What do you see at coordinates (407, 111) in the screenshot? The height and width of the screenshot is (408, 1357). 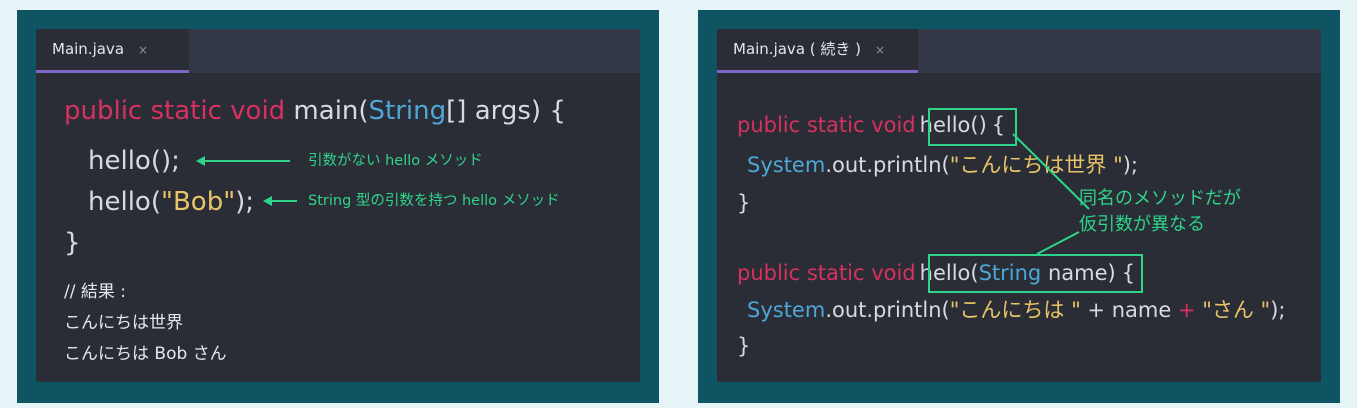 I see `type-string: String` at bounding box center [407, 111].